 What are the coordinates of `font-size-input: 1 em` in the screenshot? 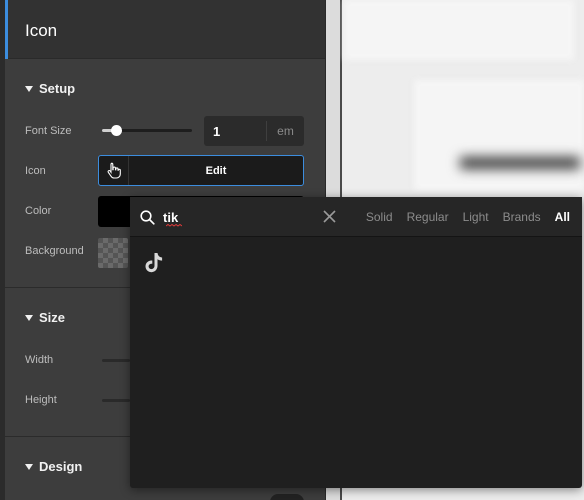 It's located at (254, 131).